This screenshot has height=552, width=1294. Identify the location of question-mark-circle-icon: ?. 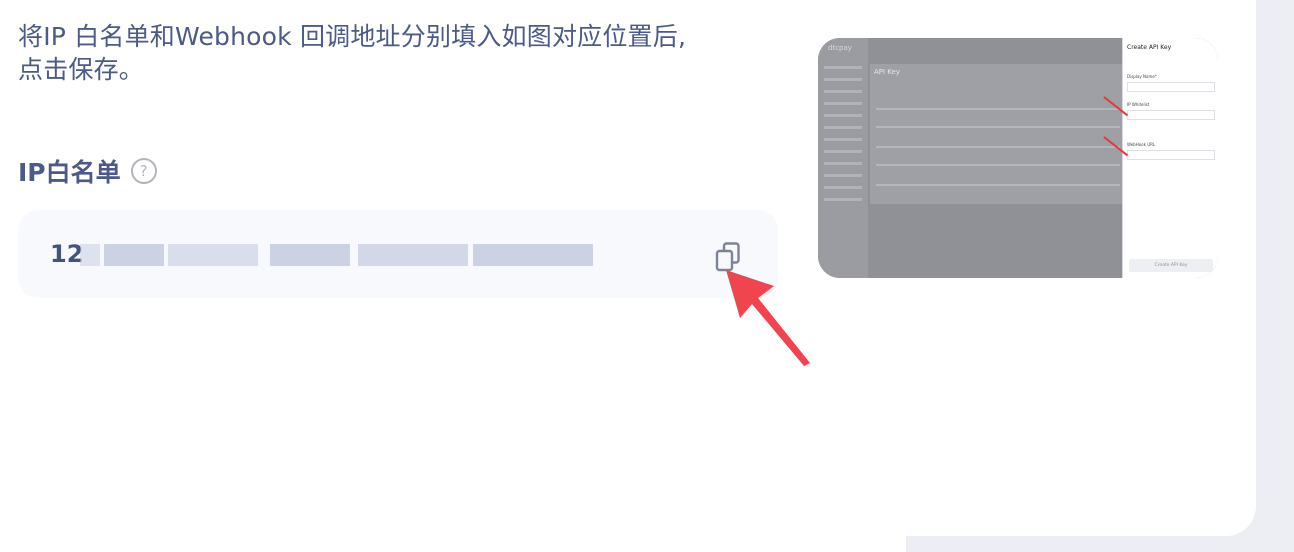
(143, 171).